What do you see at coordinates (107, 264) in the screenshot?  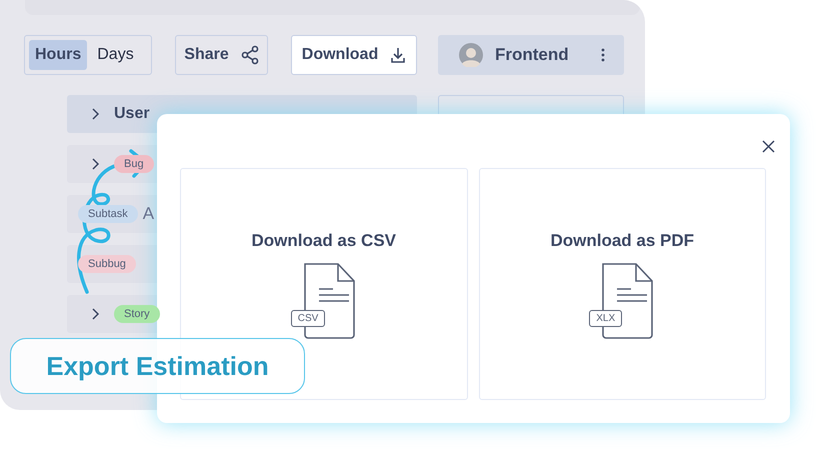 I see `issue-tag: Subbug` at bounding box center [107, 264].